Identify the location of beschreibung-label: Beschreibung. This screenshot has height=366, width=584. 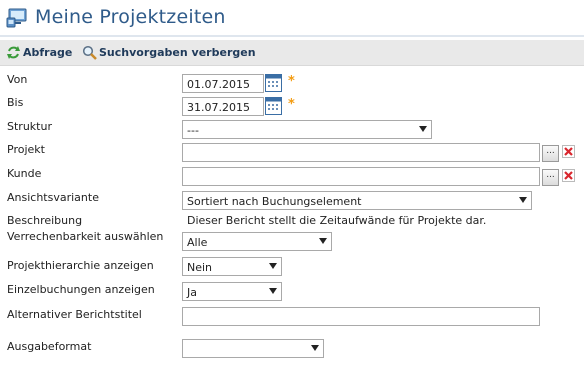
(45, 220).